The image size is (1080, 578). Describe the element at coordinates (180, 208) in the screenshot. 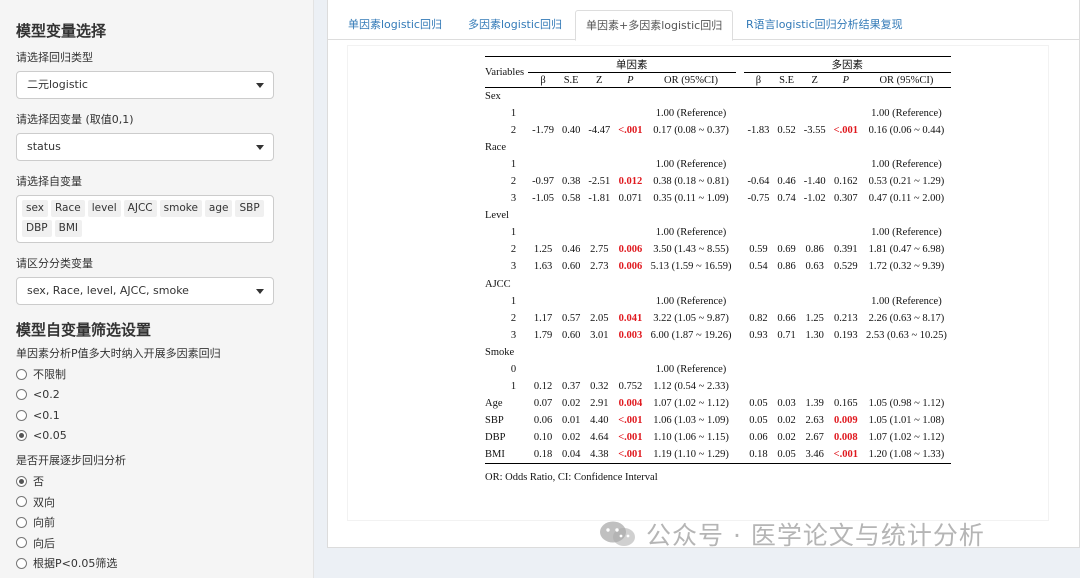

I see `indep-var-chip: smoke` at that location.